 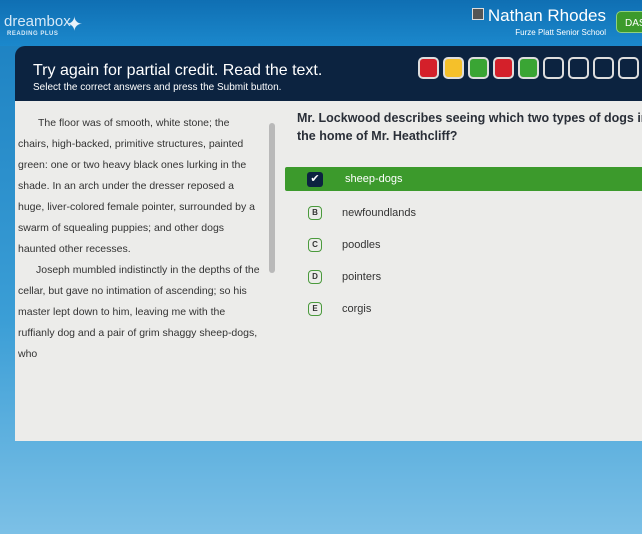 What do you see at coordinates (463, 179) in the screenshot?
I see `option-a: ✔ sheep-dogs` at bounding box center [463, 179].